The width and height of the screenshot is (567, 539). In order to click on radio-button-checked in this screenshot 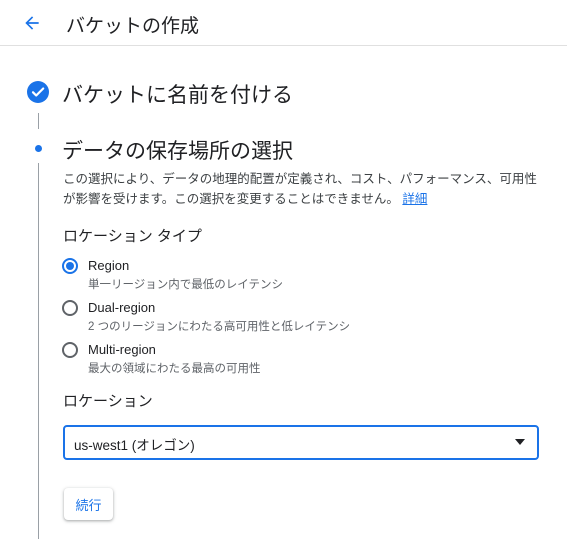, I will do `click(70, 266)`.